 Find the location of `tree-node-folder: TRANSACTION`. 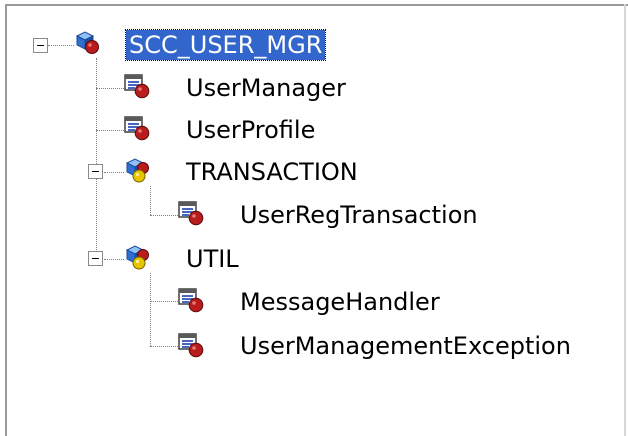

tree-node-folder: TRANSACTION is located at coordinates (272, 172).